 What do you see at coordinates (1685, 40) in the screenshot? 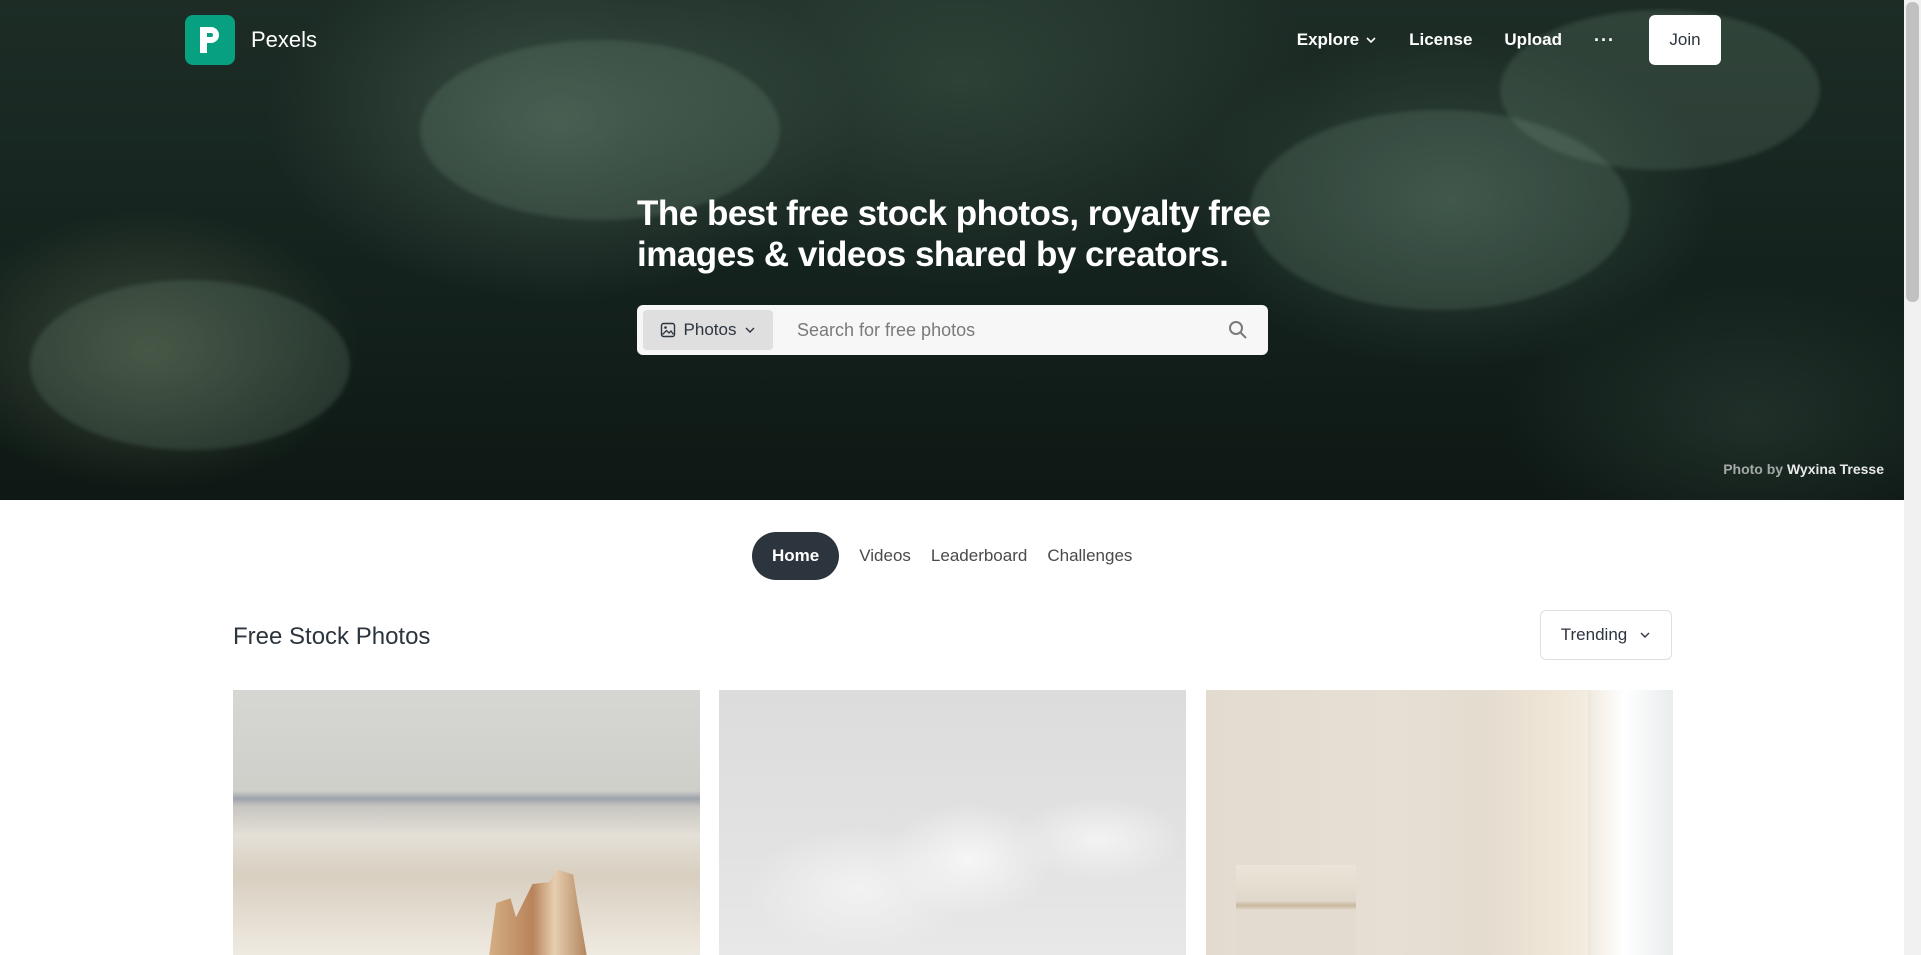
I see `join-button: Join` at bounding box center [1685, 40].